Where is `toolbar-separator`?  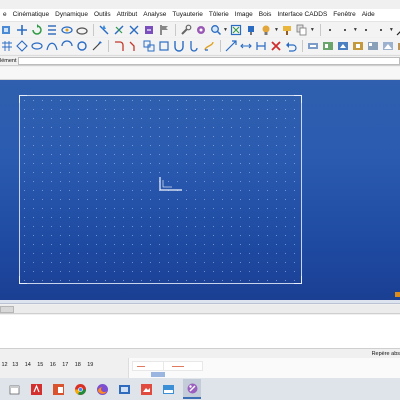
toolbar-separator is located at coordinates (175, 29).